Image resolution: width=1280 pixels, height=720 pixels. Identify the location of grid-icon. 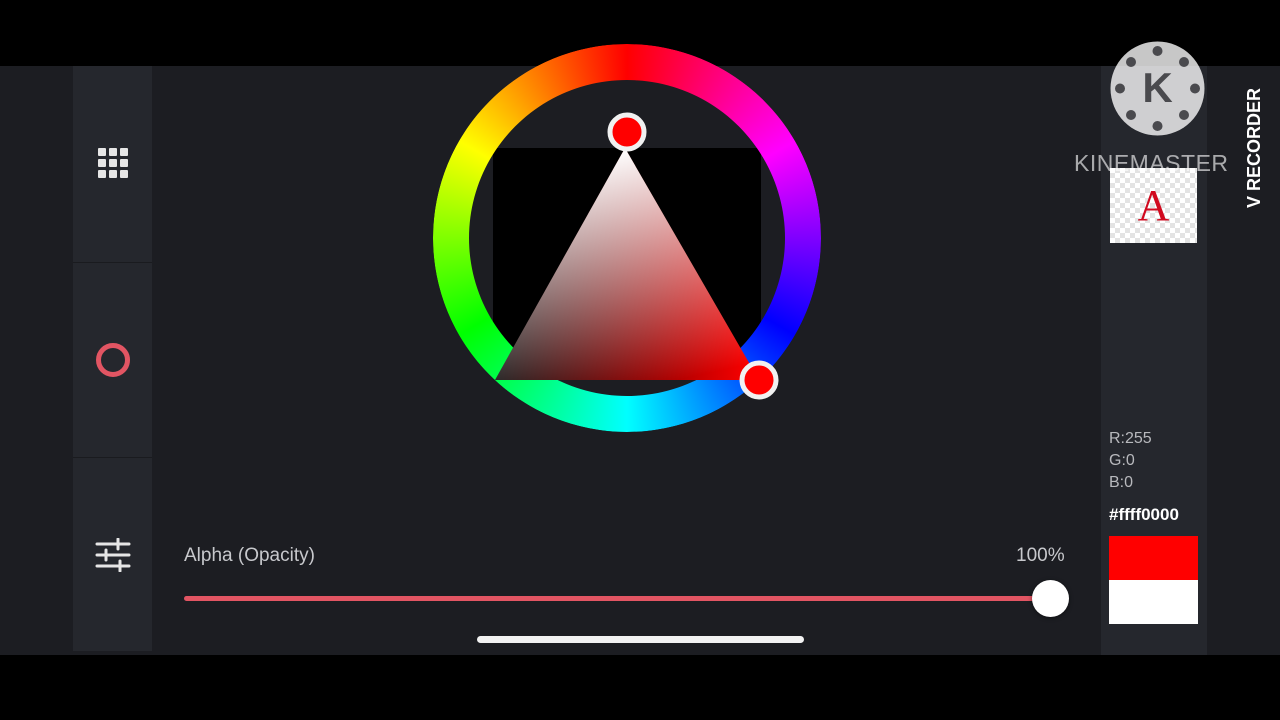
(112, 163).